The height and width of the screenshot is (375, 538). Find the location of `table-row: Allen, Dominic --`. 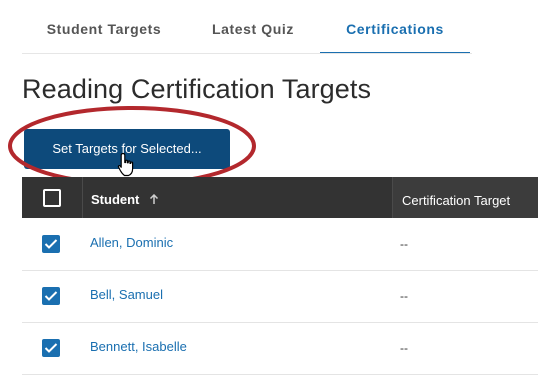

table-row: Allen, Dominic -- is located at coordinates (280, 244).